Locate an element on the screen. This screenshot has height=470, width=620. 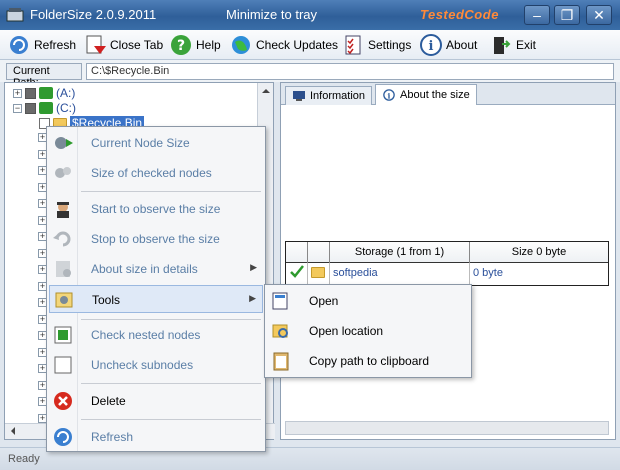
submenu-item-label: Copy path to clipboard is located at coordinates (369, 361).